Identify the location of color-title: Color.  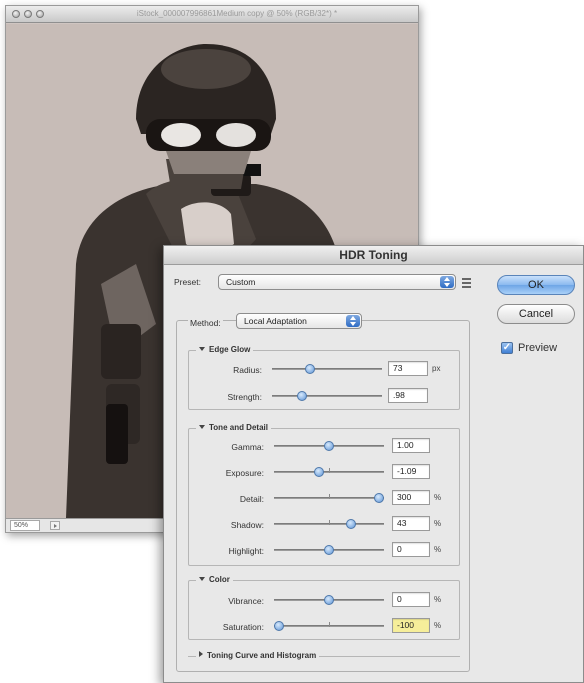
(219, 579).